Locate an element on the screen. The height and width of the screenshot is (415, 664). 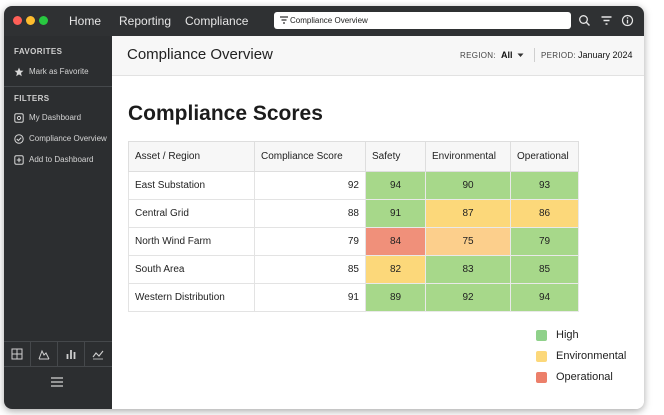
area-chart-icon is located at coordinates (44, 354).